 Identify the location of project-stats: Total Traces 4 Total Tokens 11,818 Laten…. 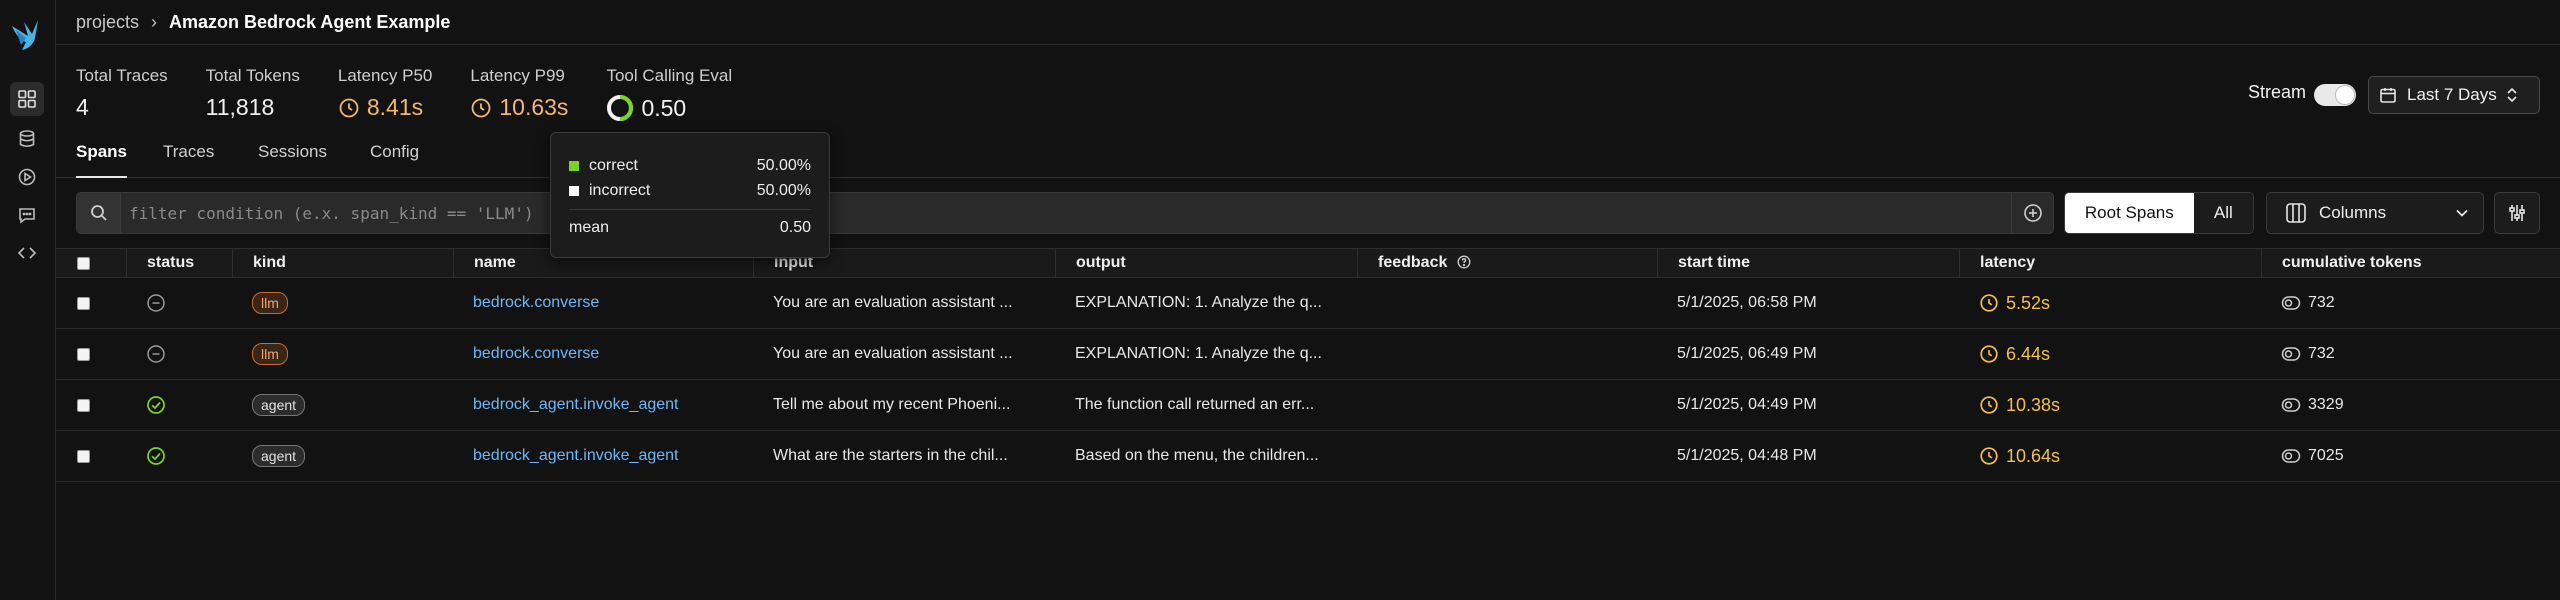
(423, 94).